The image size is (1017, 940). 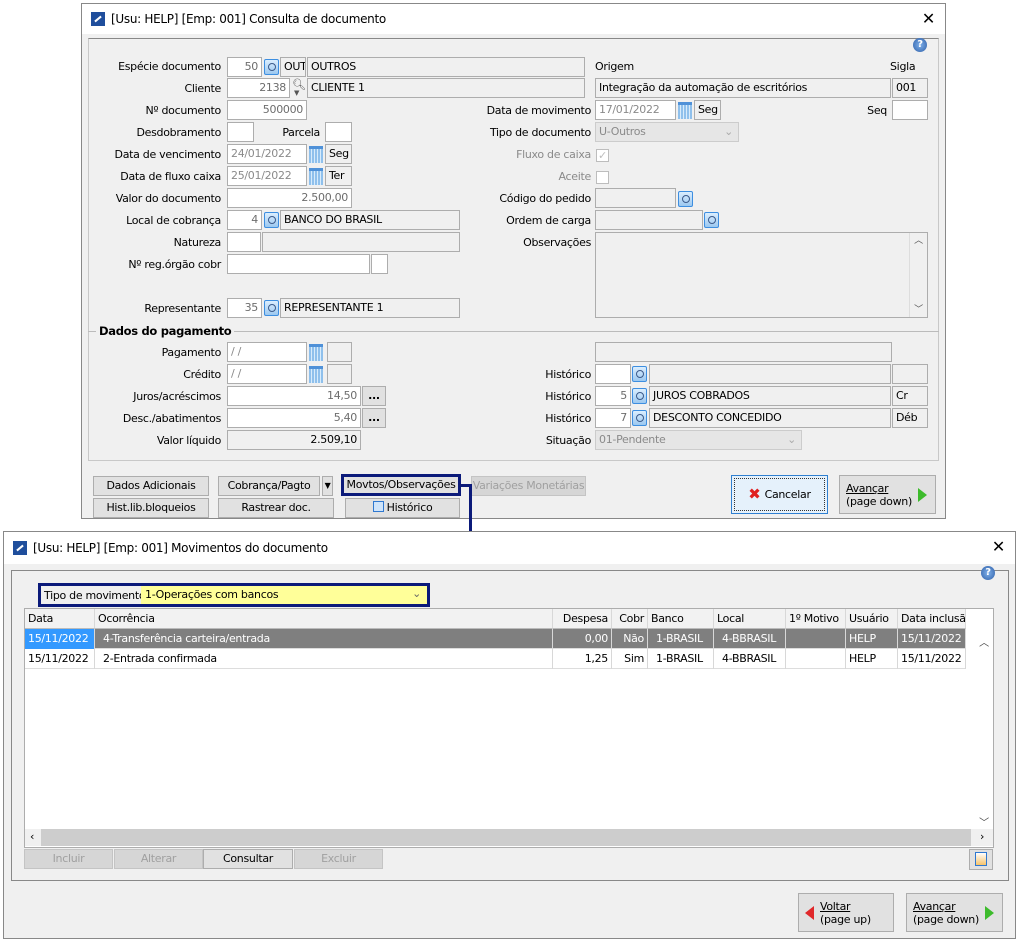 What do you see at coordinates (244, 67) in the screenshot?
I see `especie-code-input: 50` at bounding box center [244, 67].